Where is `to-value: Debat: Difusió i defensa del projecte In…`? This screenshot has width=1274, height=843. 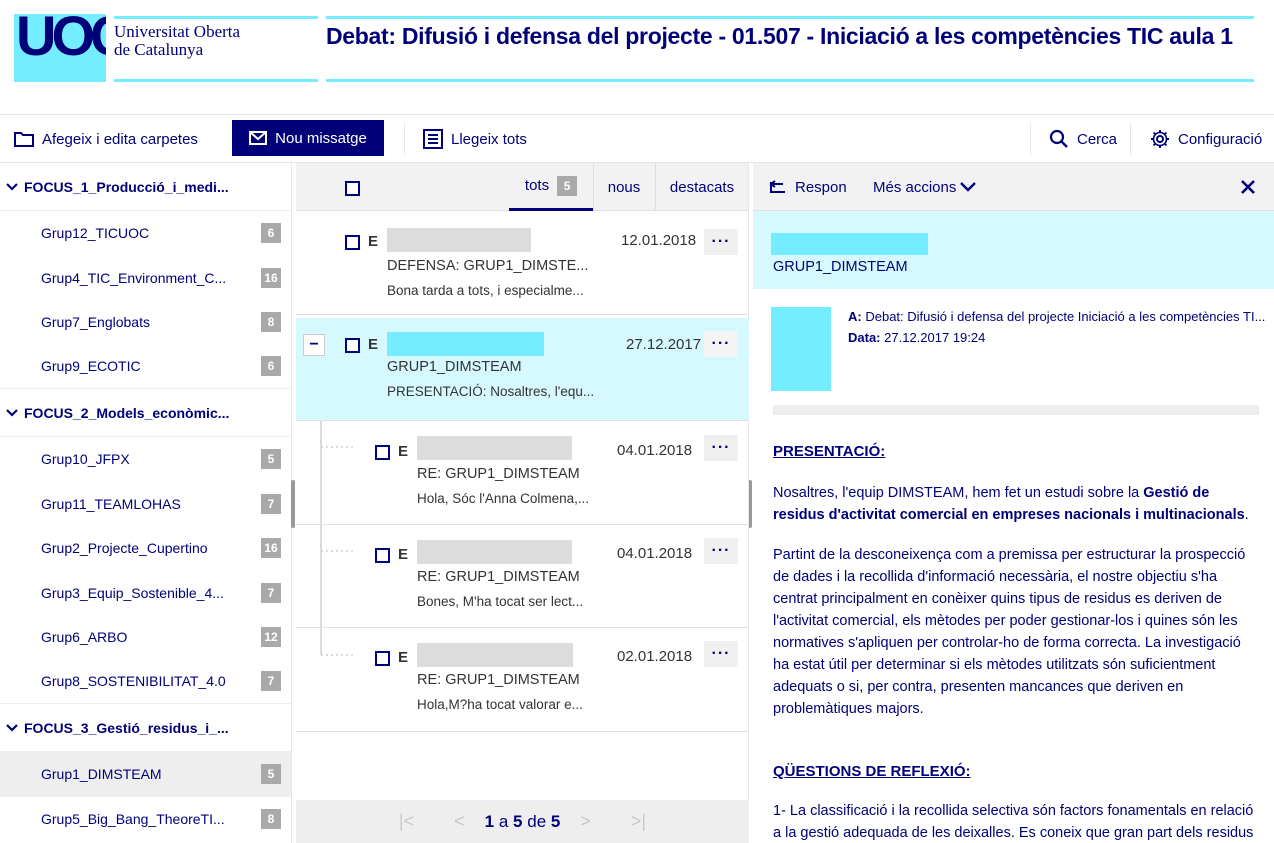 to-value: Debat: Difusió i defensa del projecte In… is located at coordinates (1065, 316).